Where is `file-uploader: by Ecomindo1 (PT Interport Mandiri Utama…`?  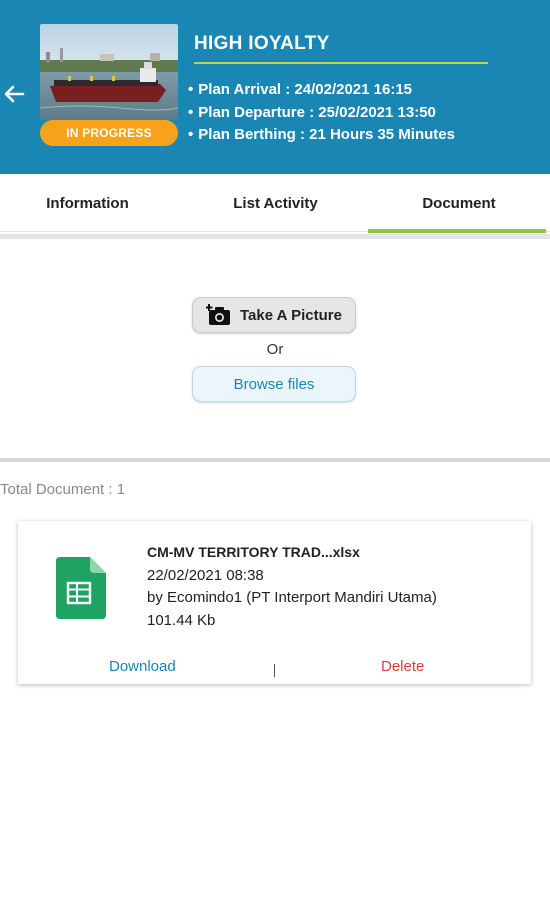
file-uploader: by Ecomindo1 (PT Interport Mandiri Utama… is located at coordinates (292, 597).